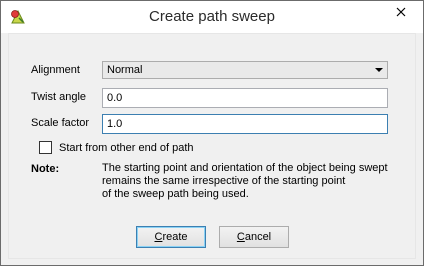 This screenshot has width=424, height=266. Describe the element at coordinates (45, 169) in the screenshot. I see `note-label: Note:` at that location.